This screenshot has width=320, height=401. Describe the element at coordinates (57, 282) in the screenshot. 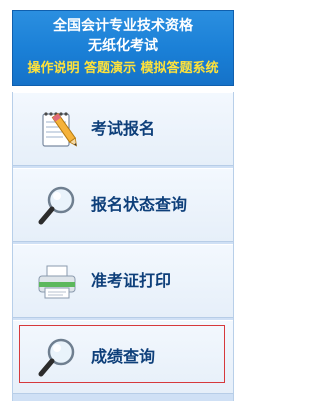

I see `printer-icon` at that location.